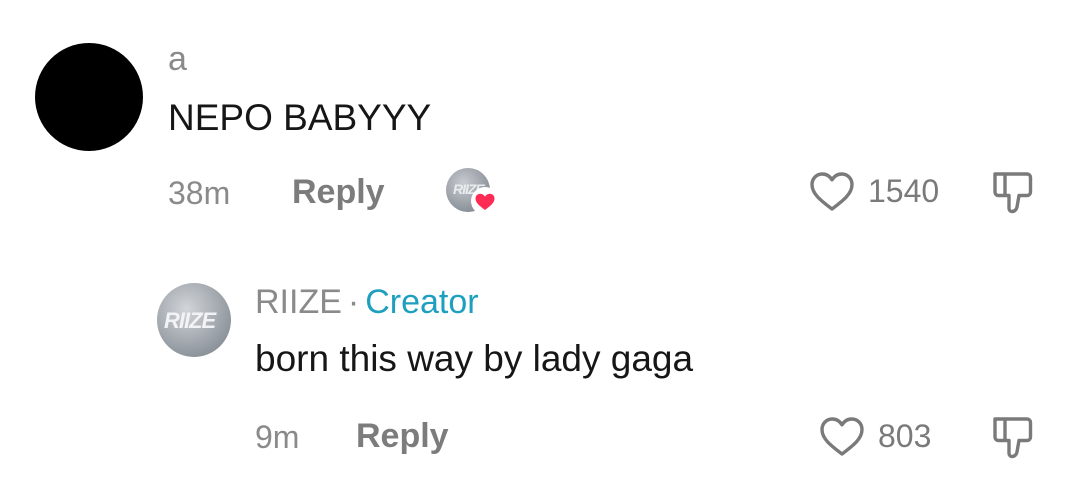 This screenshot has height=488, width=1080. I want to click on liked-by-creator-indicator: RIIZE, so click(472, 192).